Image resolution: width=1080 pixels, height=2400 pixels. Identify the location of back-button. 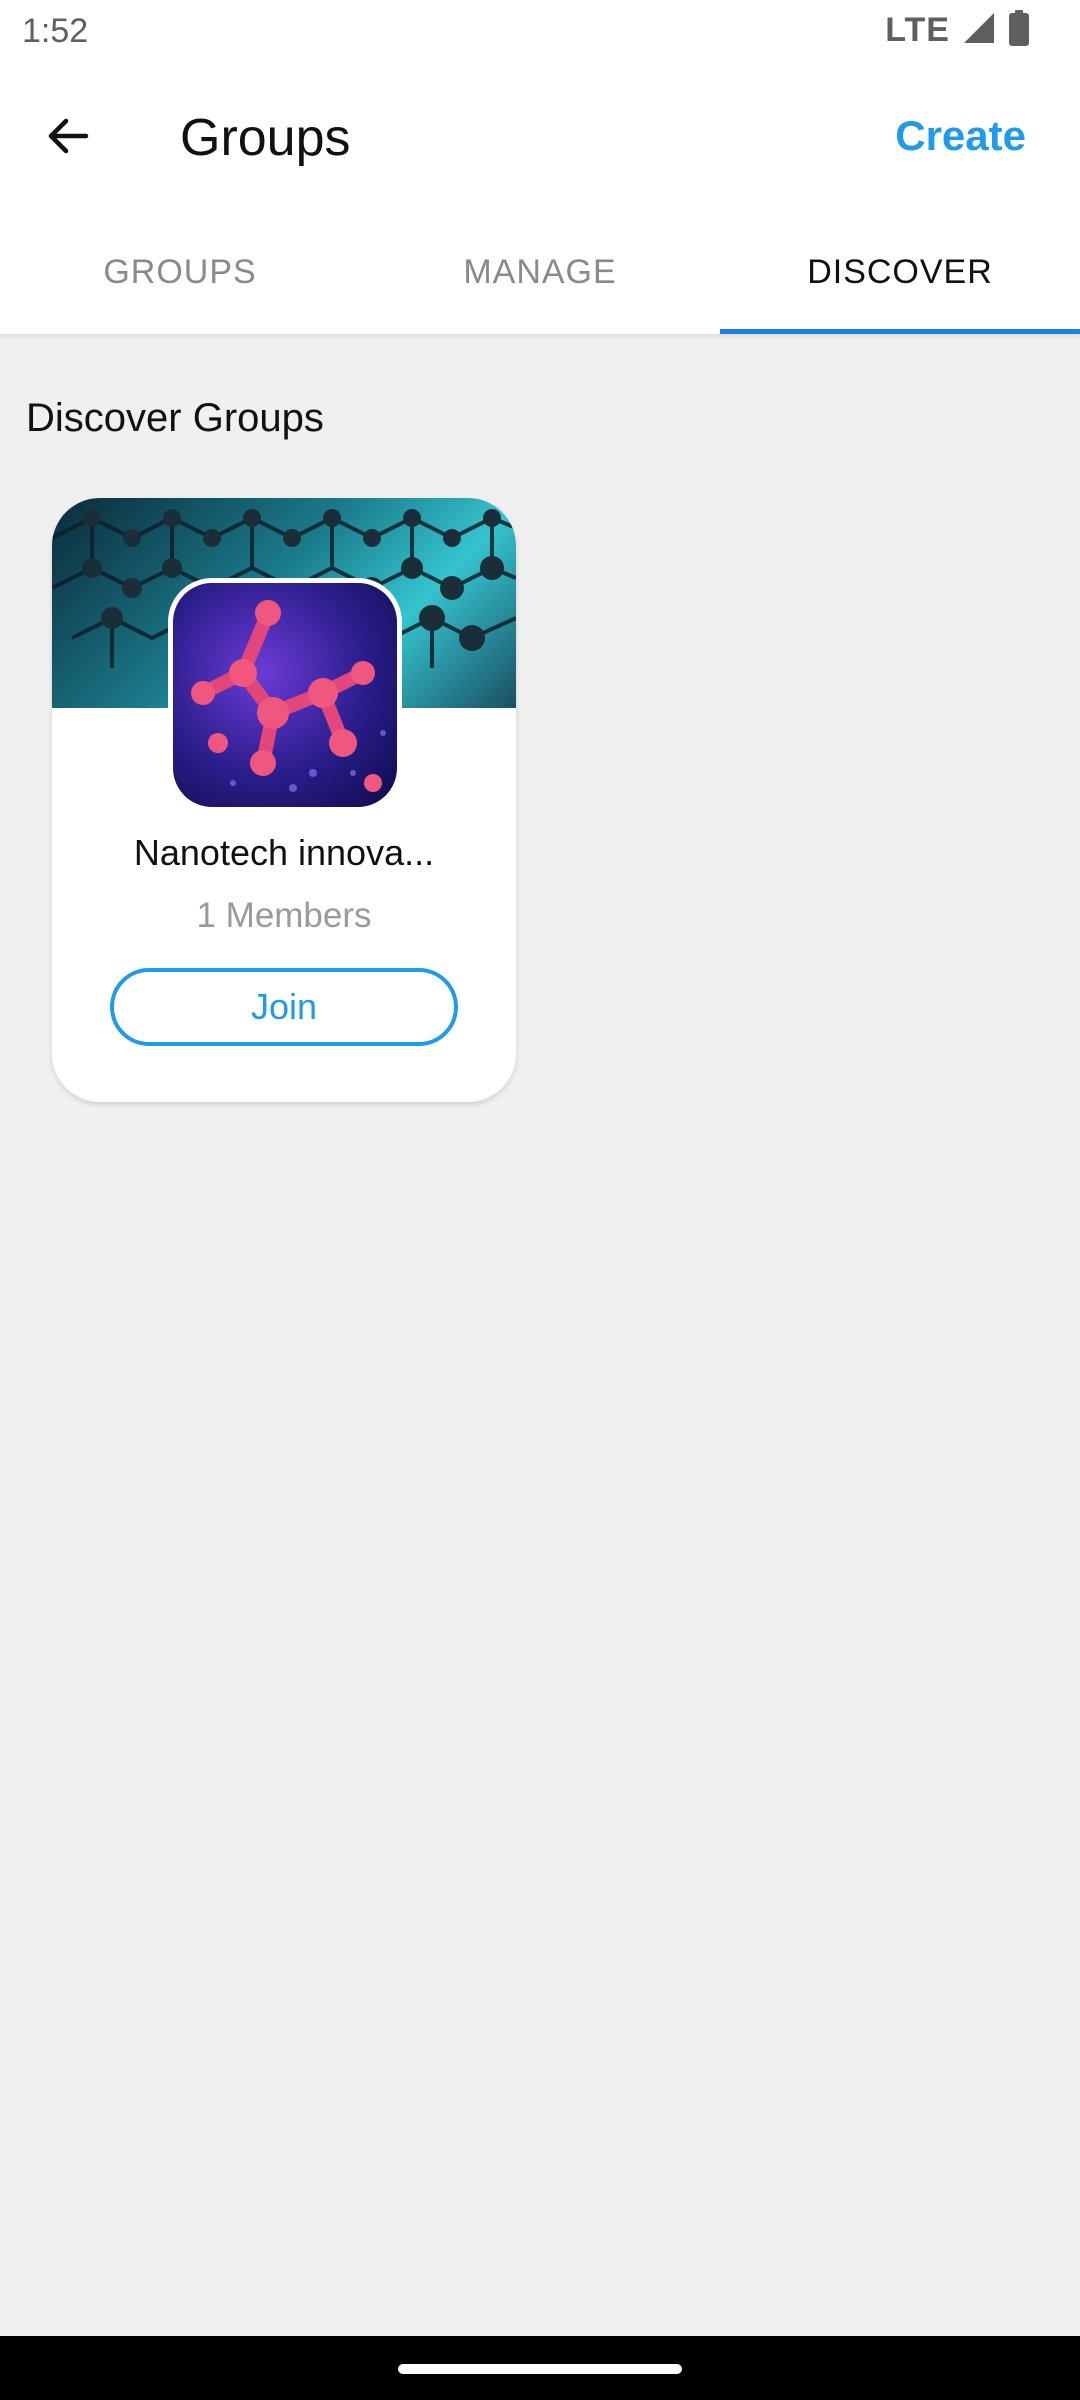
(68, 138).